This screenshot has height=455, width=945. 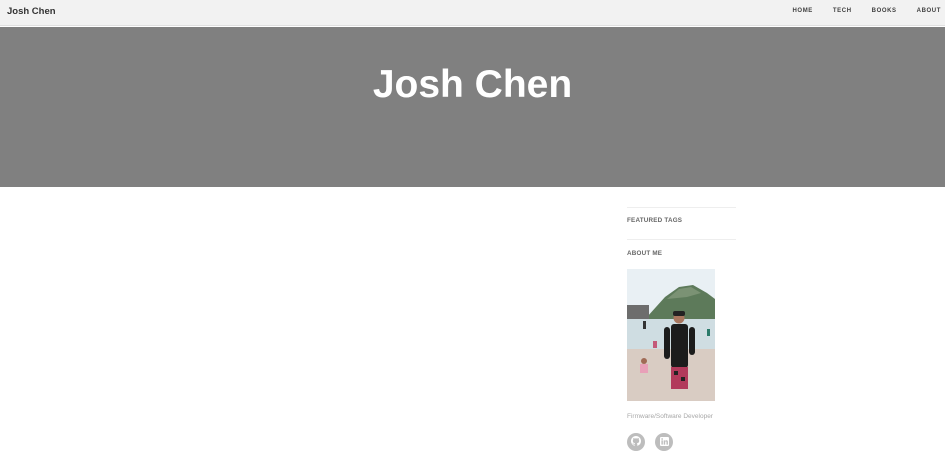 I want to click on nav-link-tech: TECH, so click(x=842, y=11).